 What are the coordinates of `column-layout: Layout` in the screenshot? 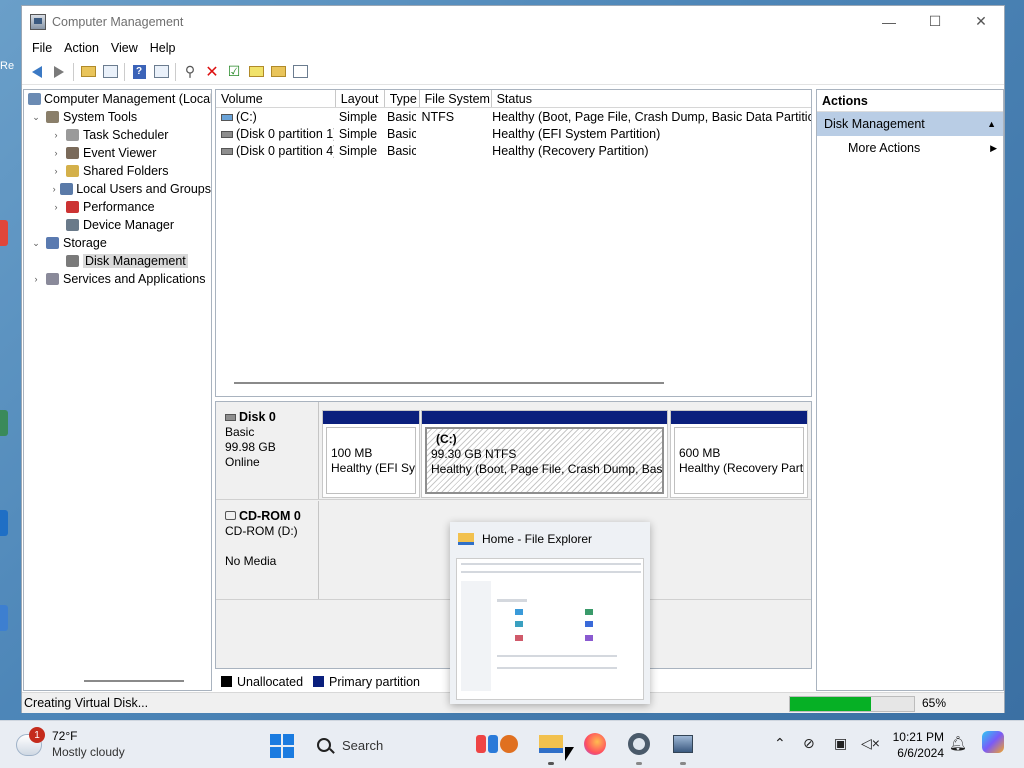 It's located at (360, 98).